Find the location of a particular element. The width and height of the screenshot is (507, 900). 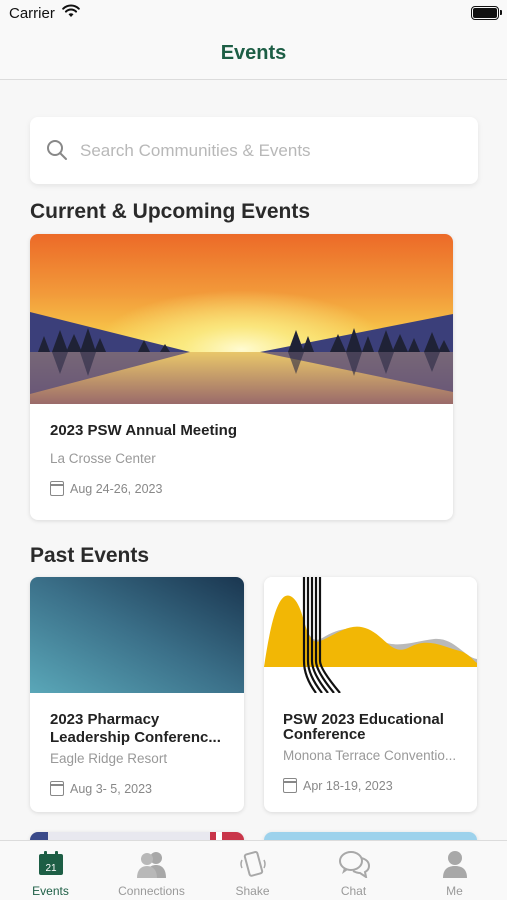

calendar-icon: 21 is located at coordinates (50, 863).